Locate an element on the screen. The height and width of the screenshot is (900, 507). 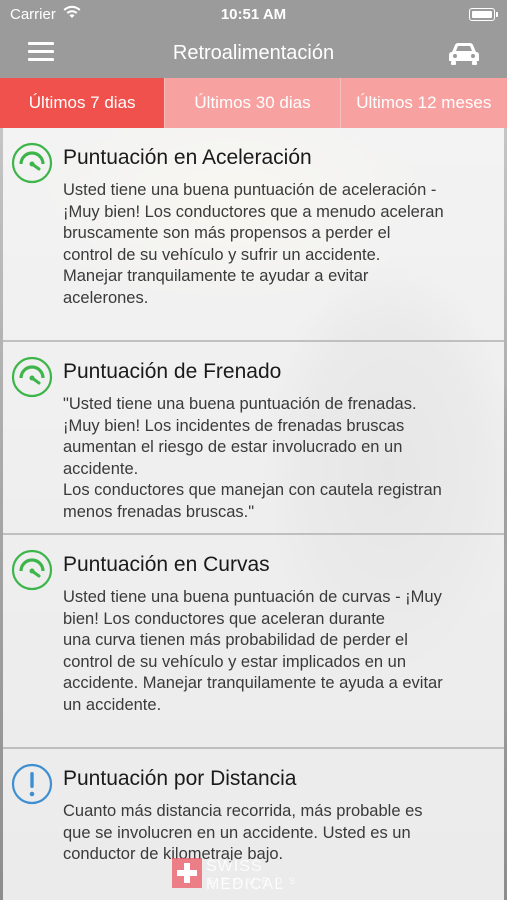
status-time: 10:51 AM is located at coordinates (253, 14).